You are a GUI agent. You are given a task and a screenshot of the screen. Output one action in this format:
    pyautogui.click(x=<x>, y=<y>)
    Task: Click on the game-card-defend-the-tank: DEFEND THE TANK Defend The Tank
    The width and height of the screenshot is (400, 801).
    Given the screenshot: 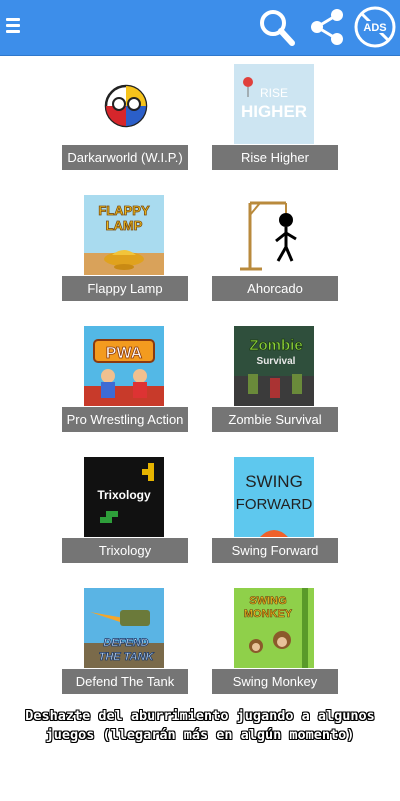 What is the action you would take?
    pyautogui.click(x=125, y=641)
    